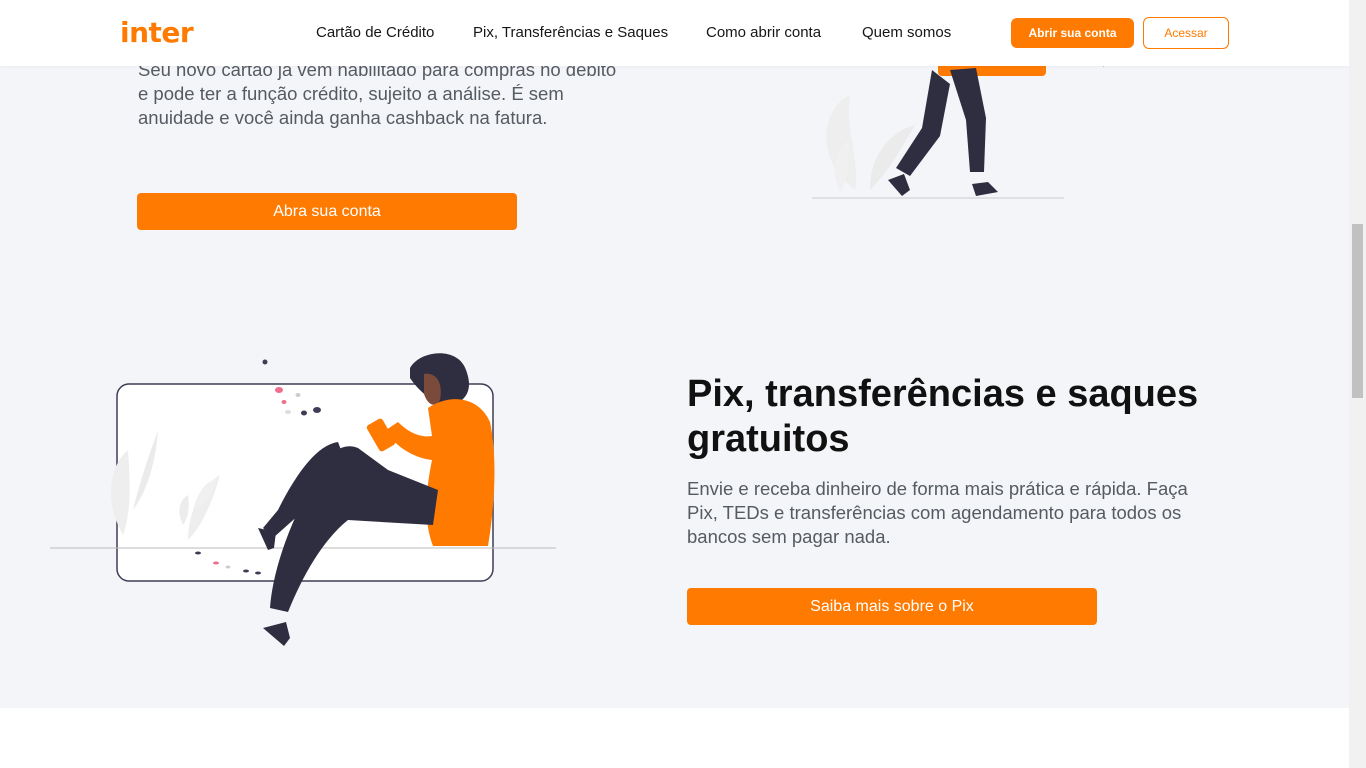 The width and height of the screenshot is (1366, 768). I want to click on nav-item-pix: Pix, Transferências e Saques, so click(570, 32).